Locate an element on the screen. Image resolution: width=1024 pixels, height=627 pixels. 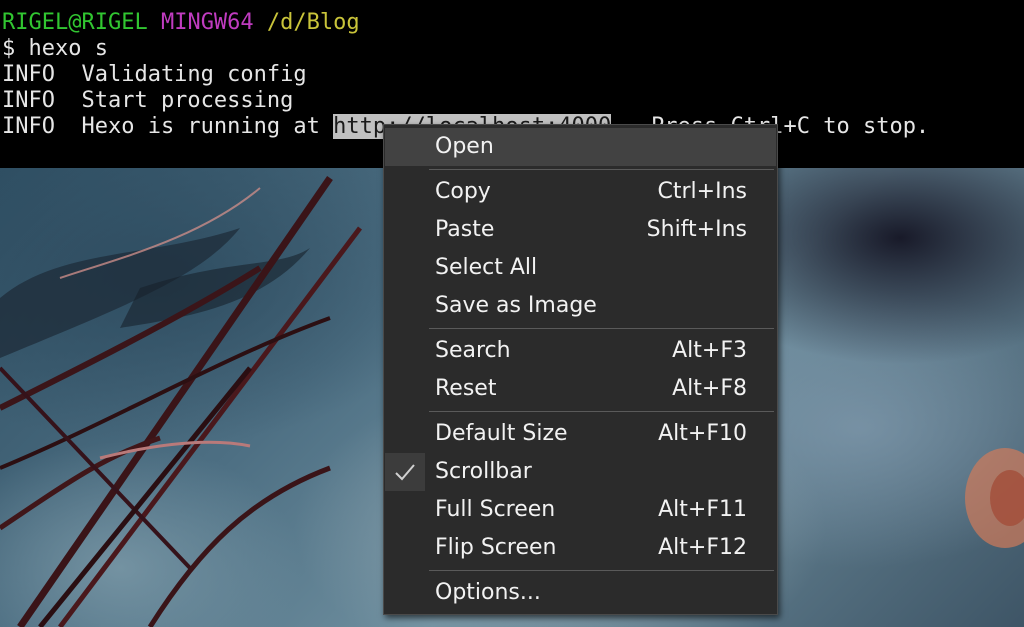
menu-item-shortcut: Alt+F8 is located at coordinates (709, 388).